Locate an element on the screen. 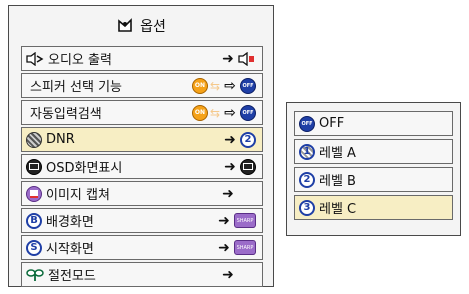  power-save-icon is located at coordinates (35, 275).